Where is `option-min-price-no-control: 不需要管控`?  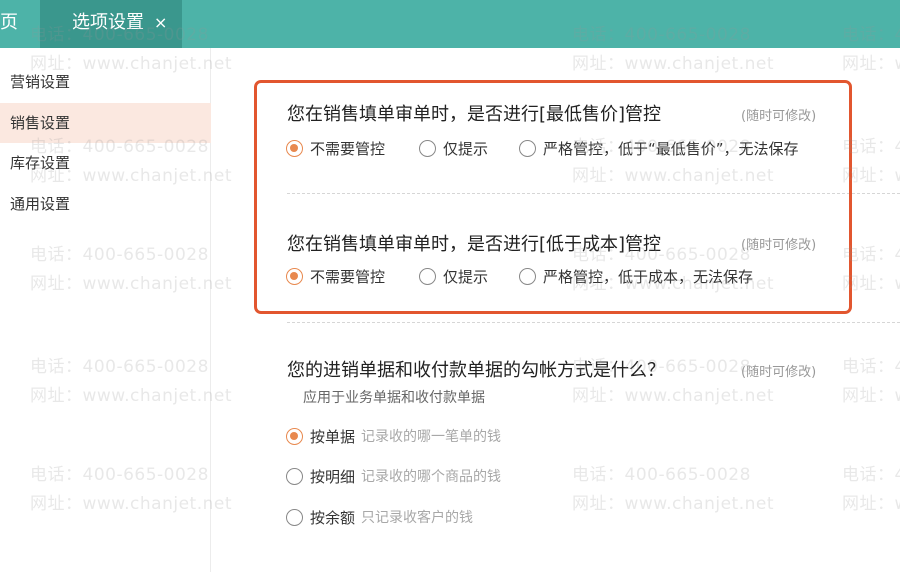 option-min-price-no-control: 不需要管控 is located at coordinates (335, 148).